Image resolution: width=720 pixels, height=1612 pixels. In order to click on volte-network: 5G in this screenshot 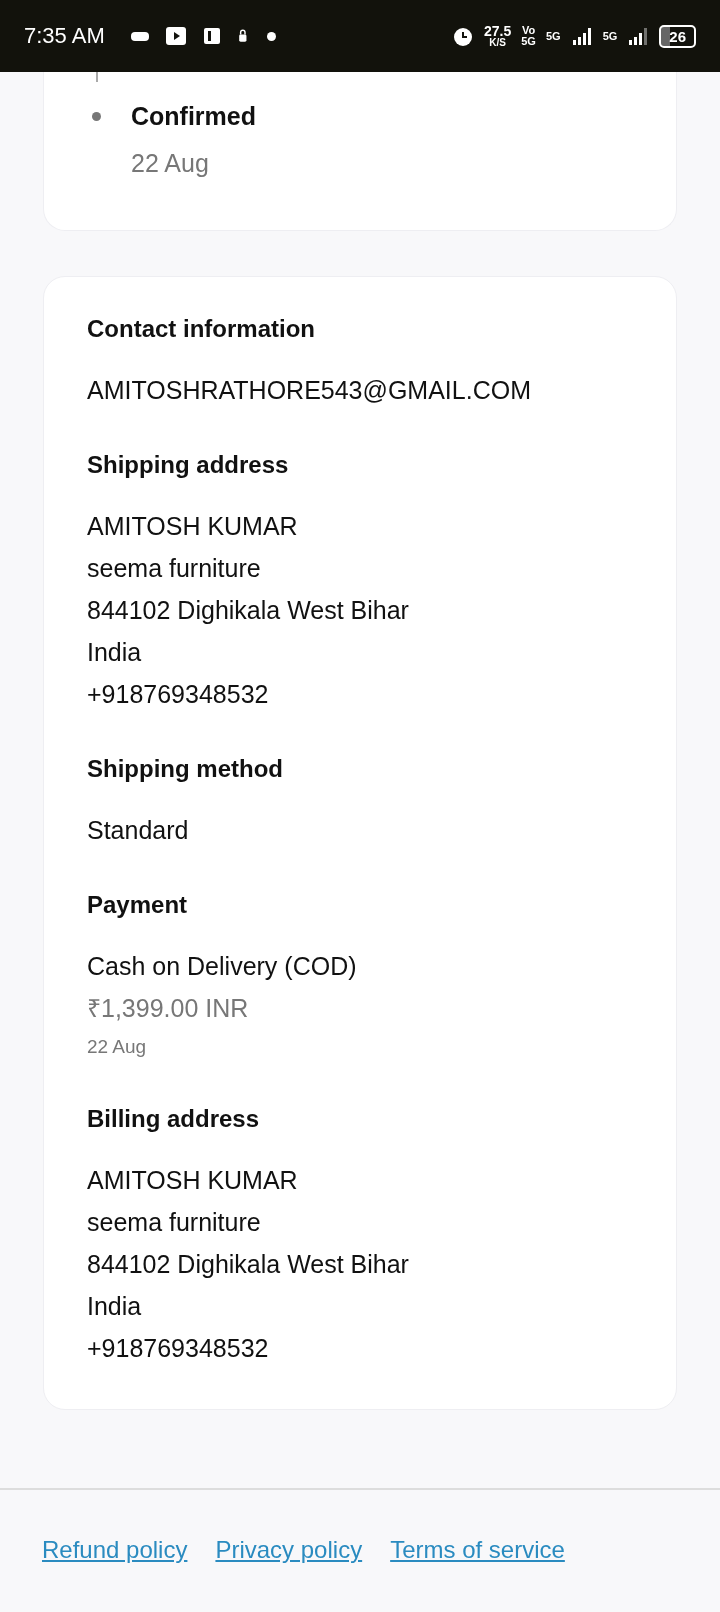, I will do `click(528, 41)`.